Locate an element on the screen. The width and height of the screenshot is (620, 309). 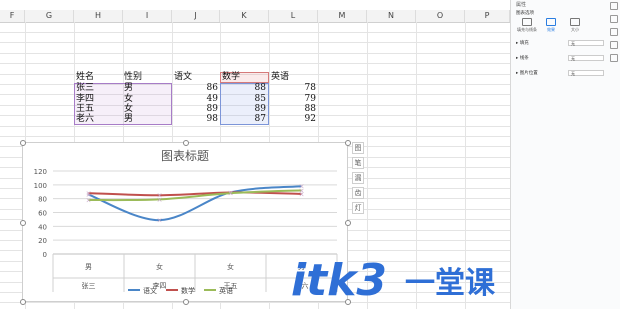
fill-row-label: ▸ 填充 is located at coordinates (522, 43).